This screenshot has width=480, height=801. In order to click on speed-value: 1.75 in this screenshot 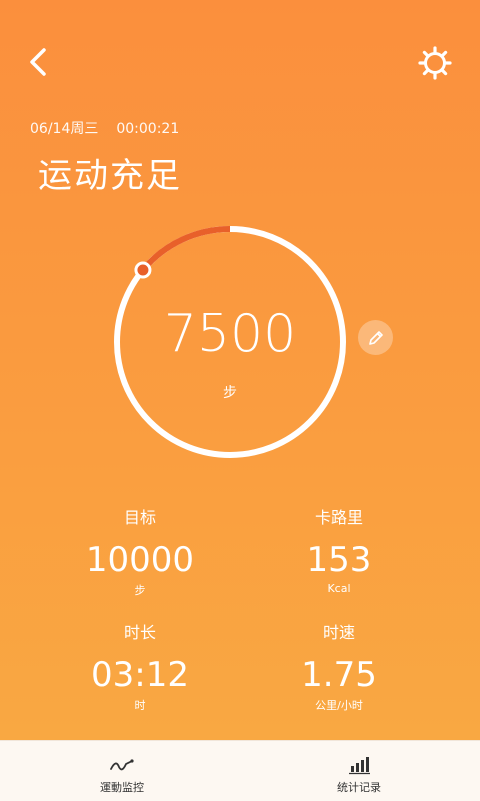, I will do `click(339, 675)`.